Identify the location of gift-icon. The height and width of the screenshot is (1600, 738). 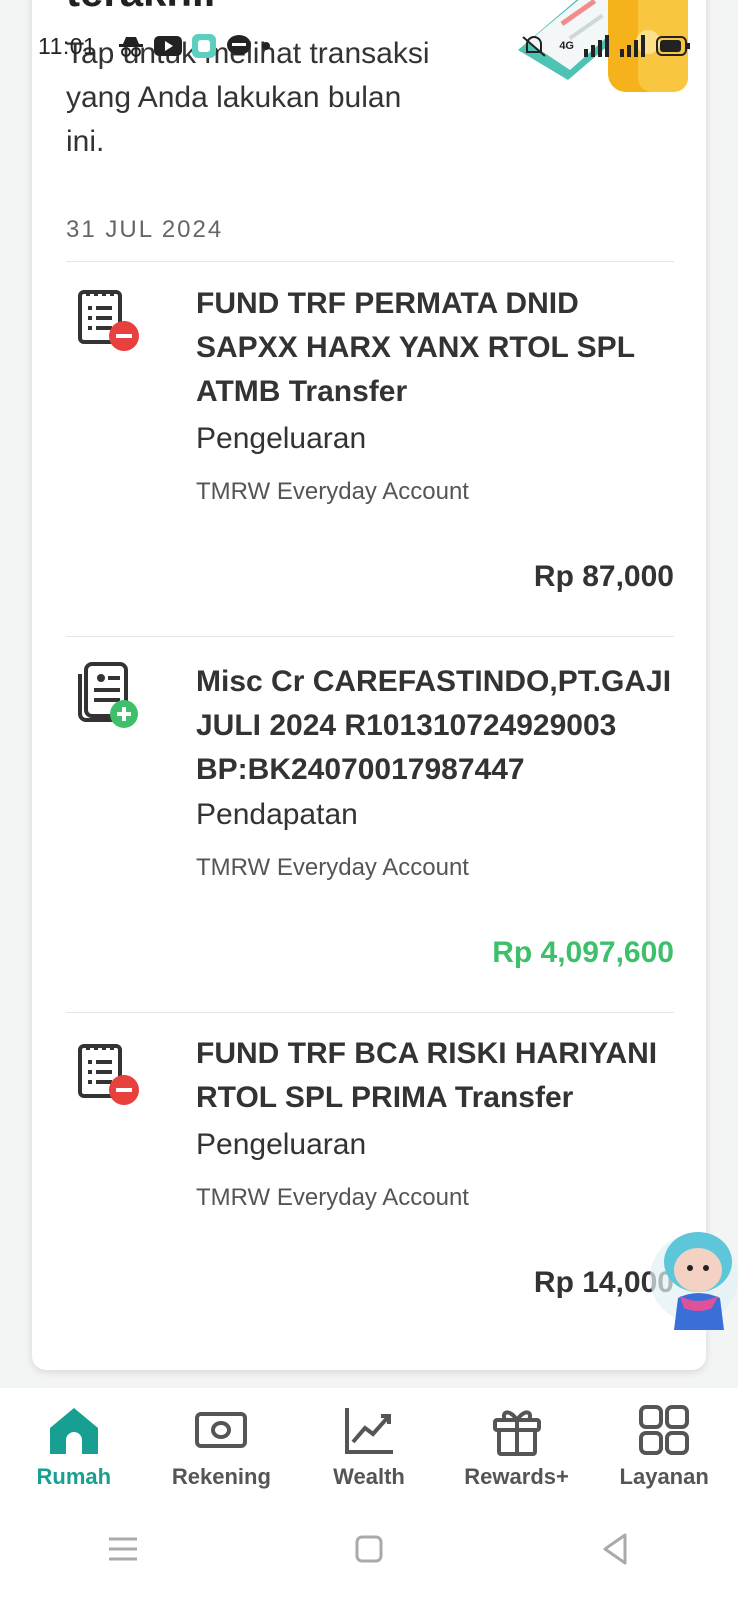
(516, 1433).